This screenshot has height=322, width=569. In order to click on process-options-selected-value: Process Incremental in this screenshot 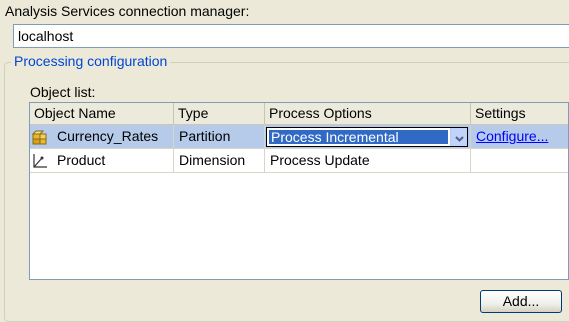, I will do `click(358, 137)`.